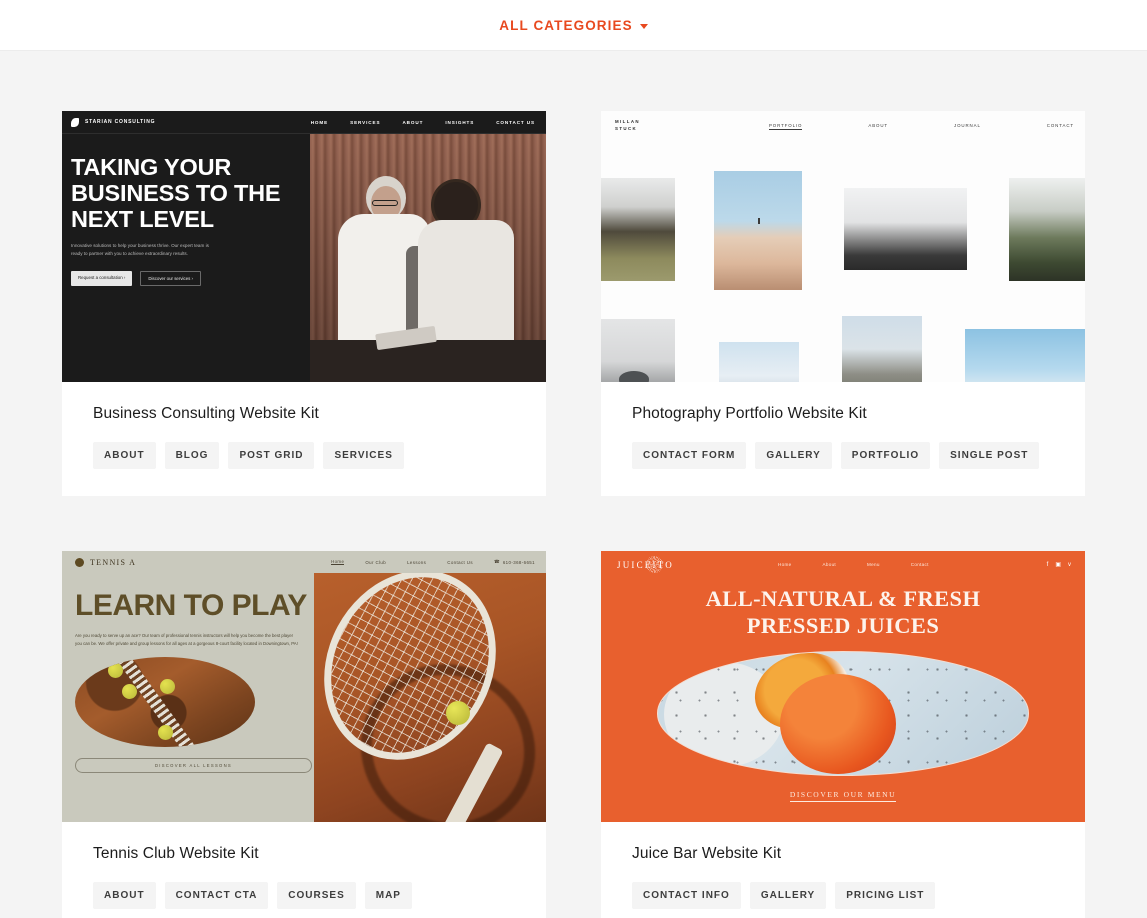 This screenshot has width=1147, height=918. Describe the element at coordinates (515, 122) in the screenshot. I see `preview-nav-item: CONTACT US` at that location.